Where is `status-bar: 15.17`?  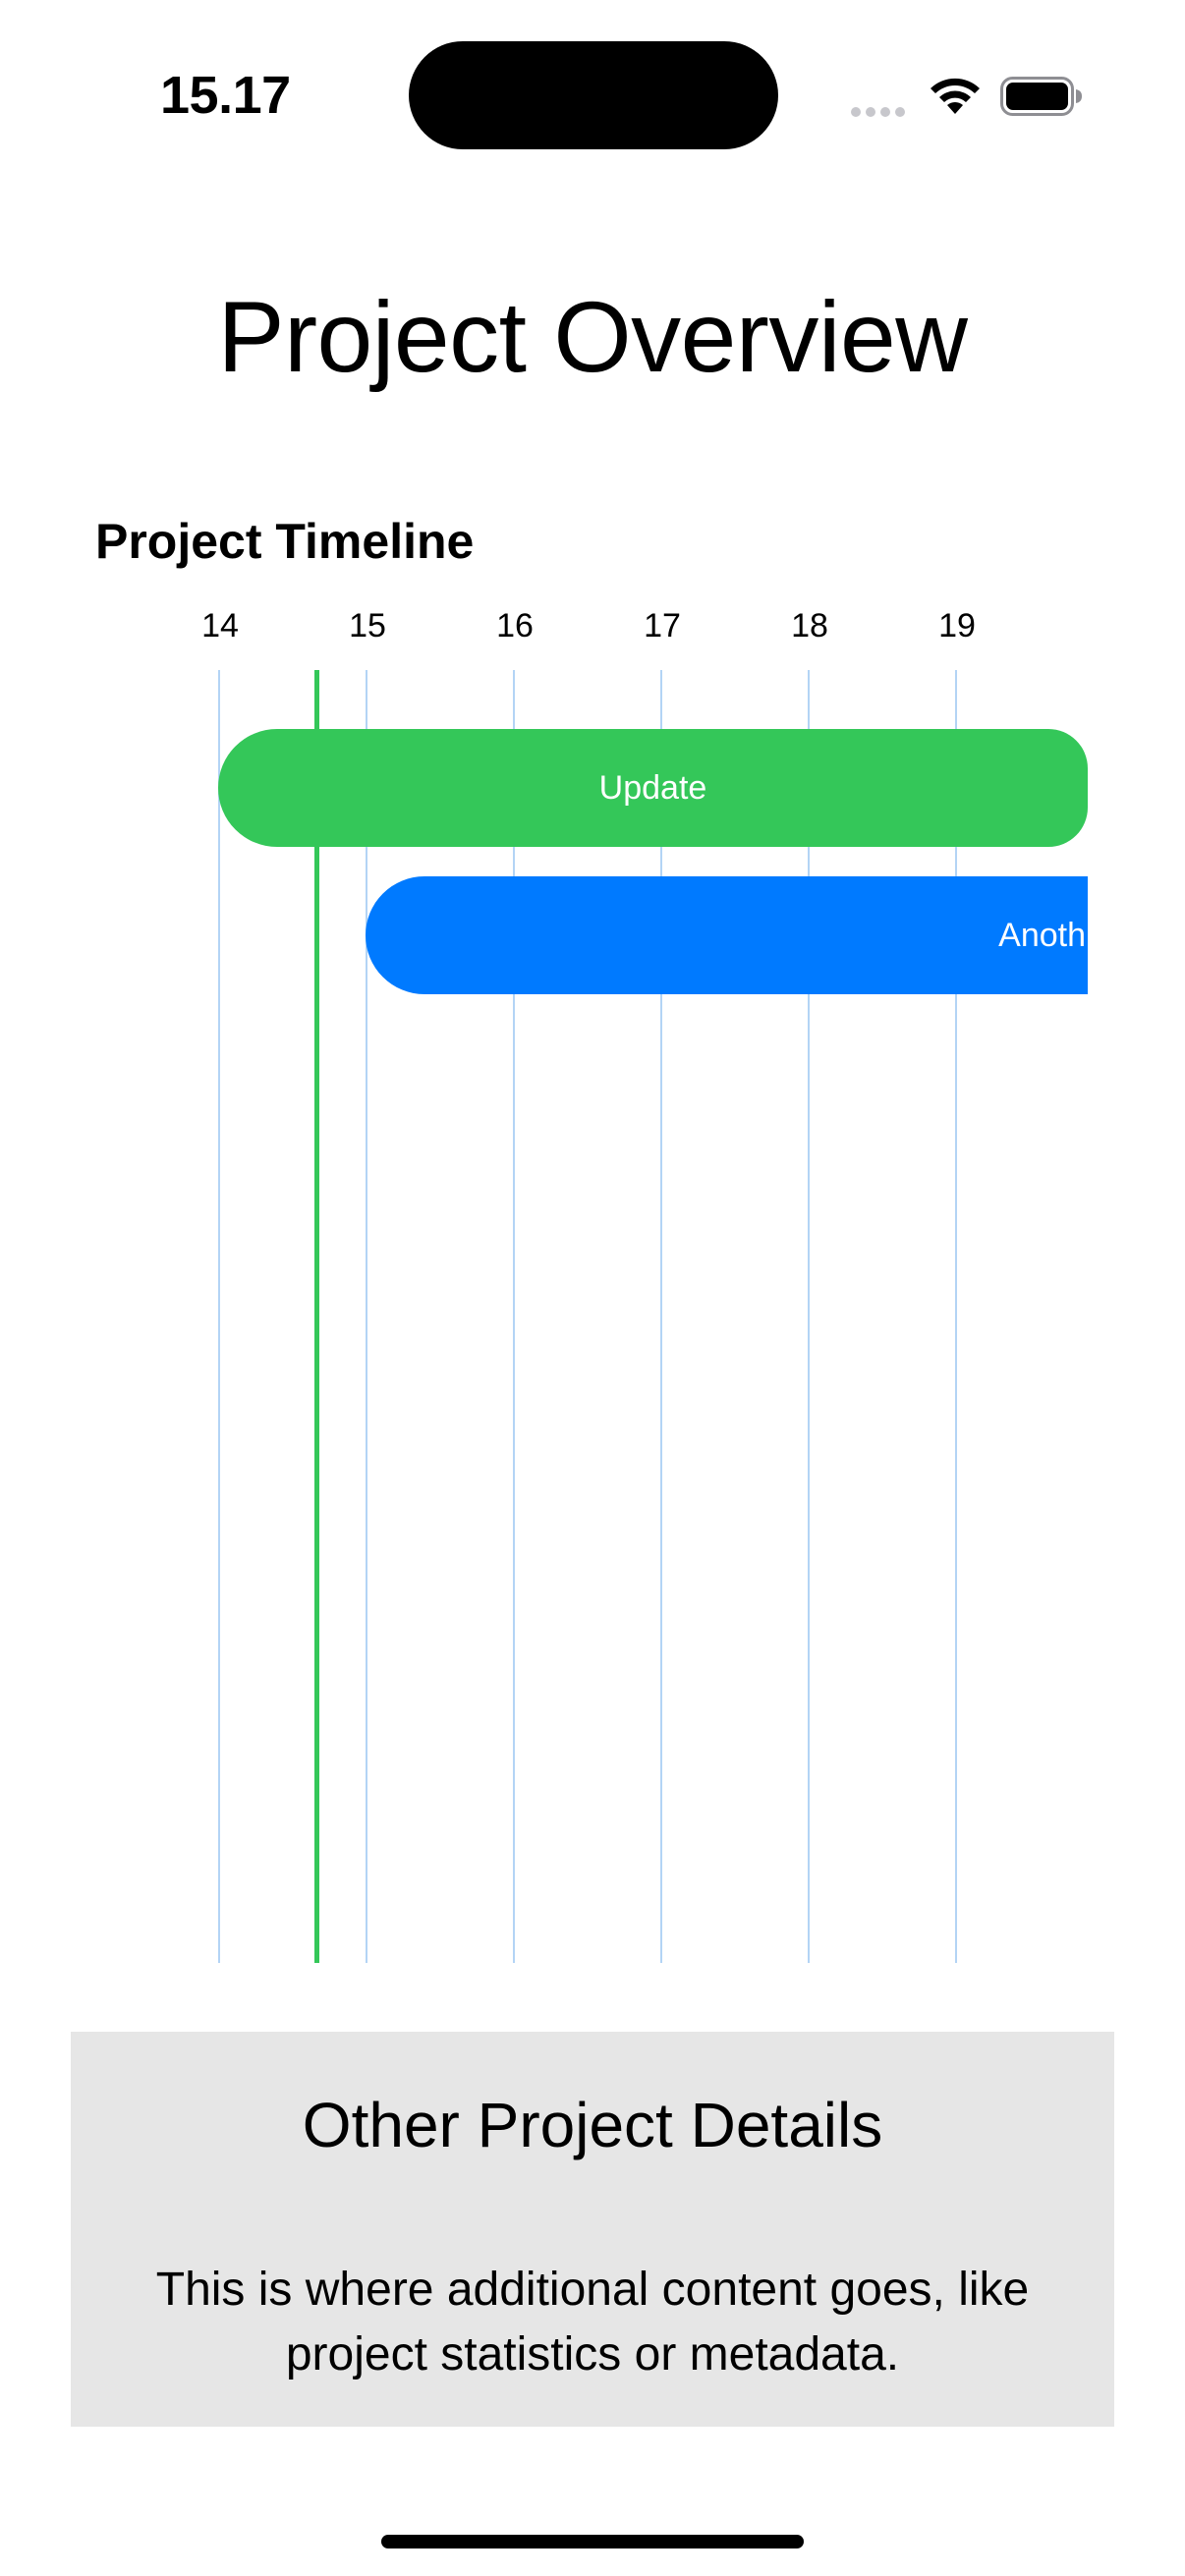
status-bar: 15.17 is located at coordinates (592, 93).